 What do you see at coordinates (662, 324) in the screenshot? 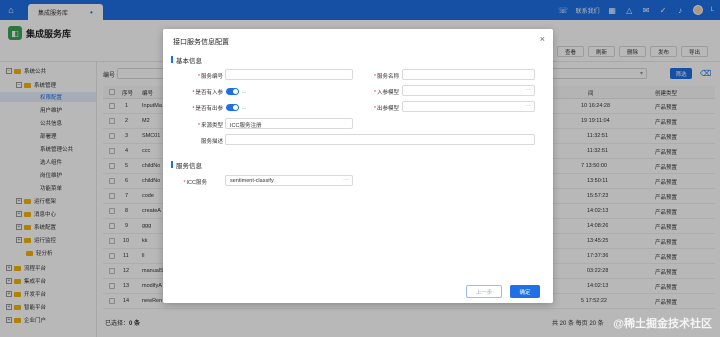
I see `watermark-text: @稀土掘金技术社区` at bounding box center [662, 324].